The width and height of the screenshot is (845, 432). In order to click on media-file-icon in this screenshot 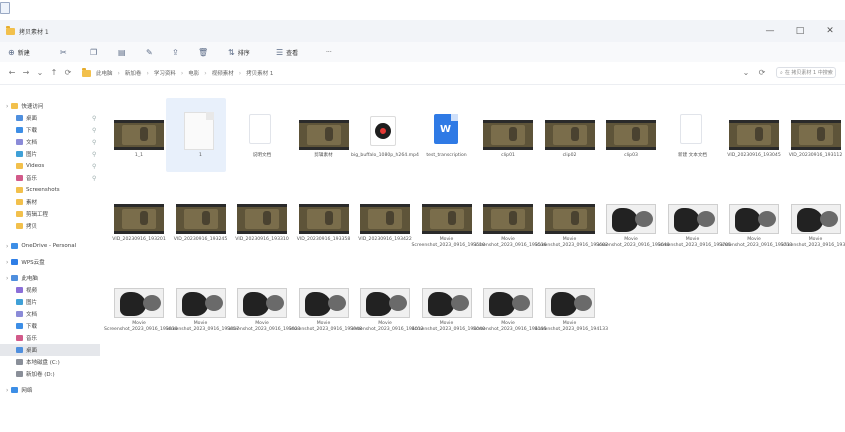, I will do `click(383, 131)`.